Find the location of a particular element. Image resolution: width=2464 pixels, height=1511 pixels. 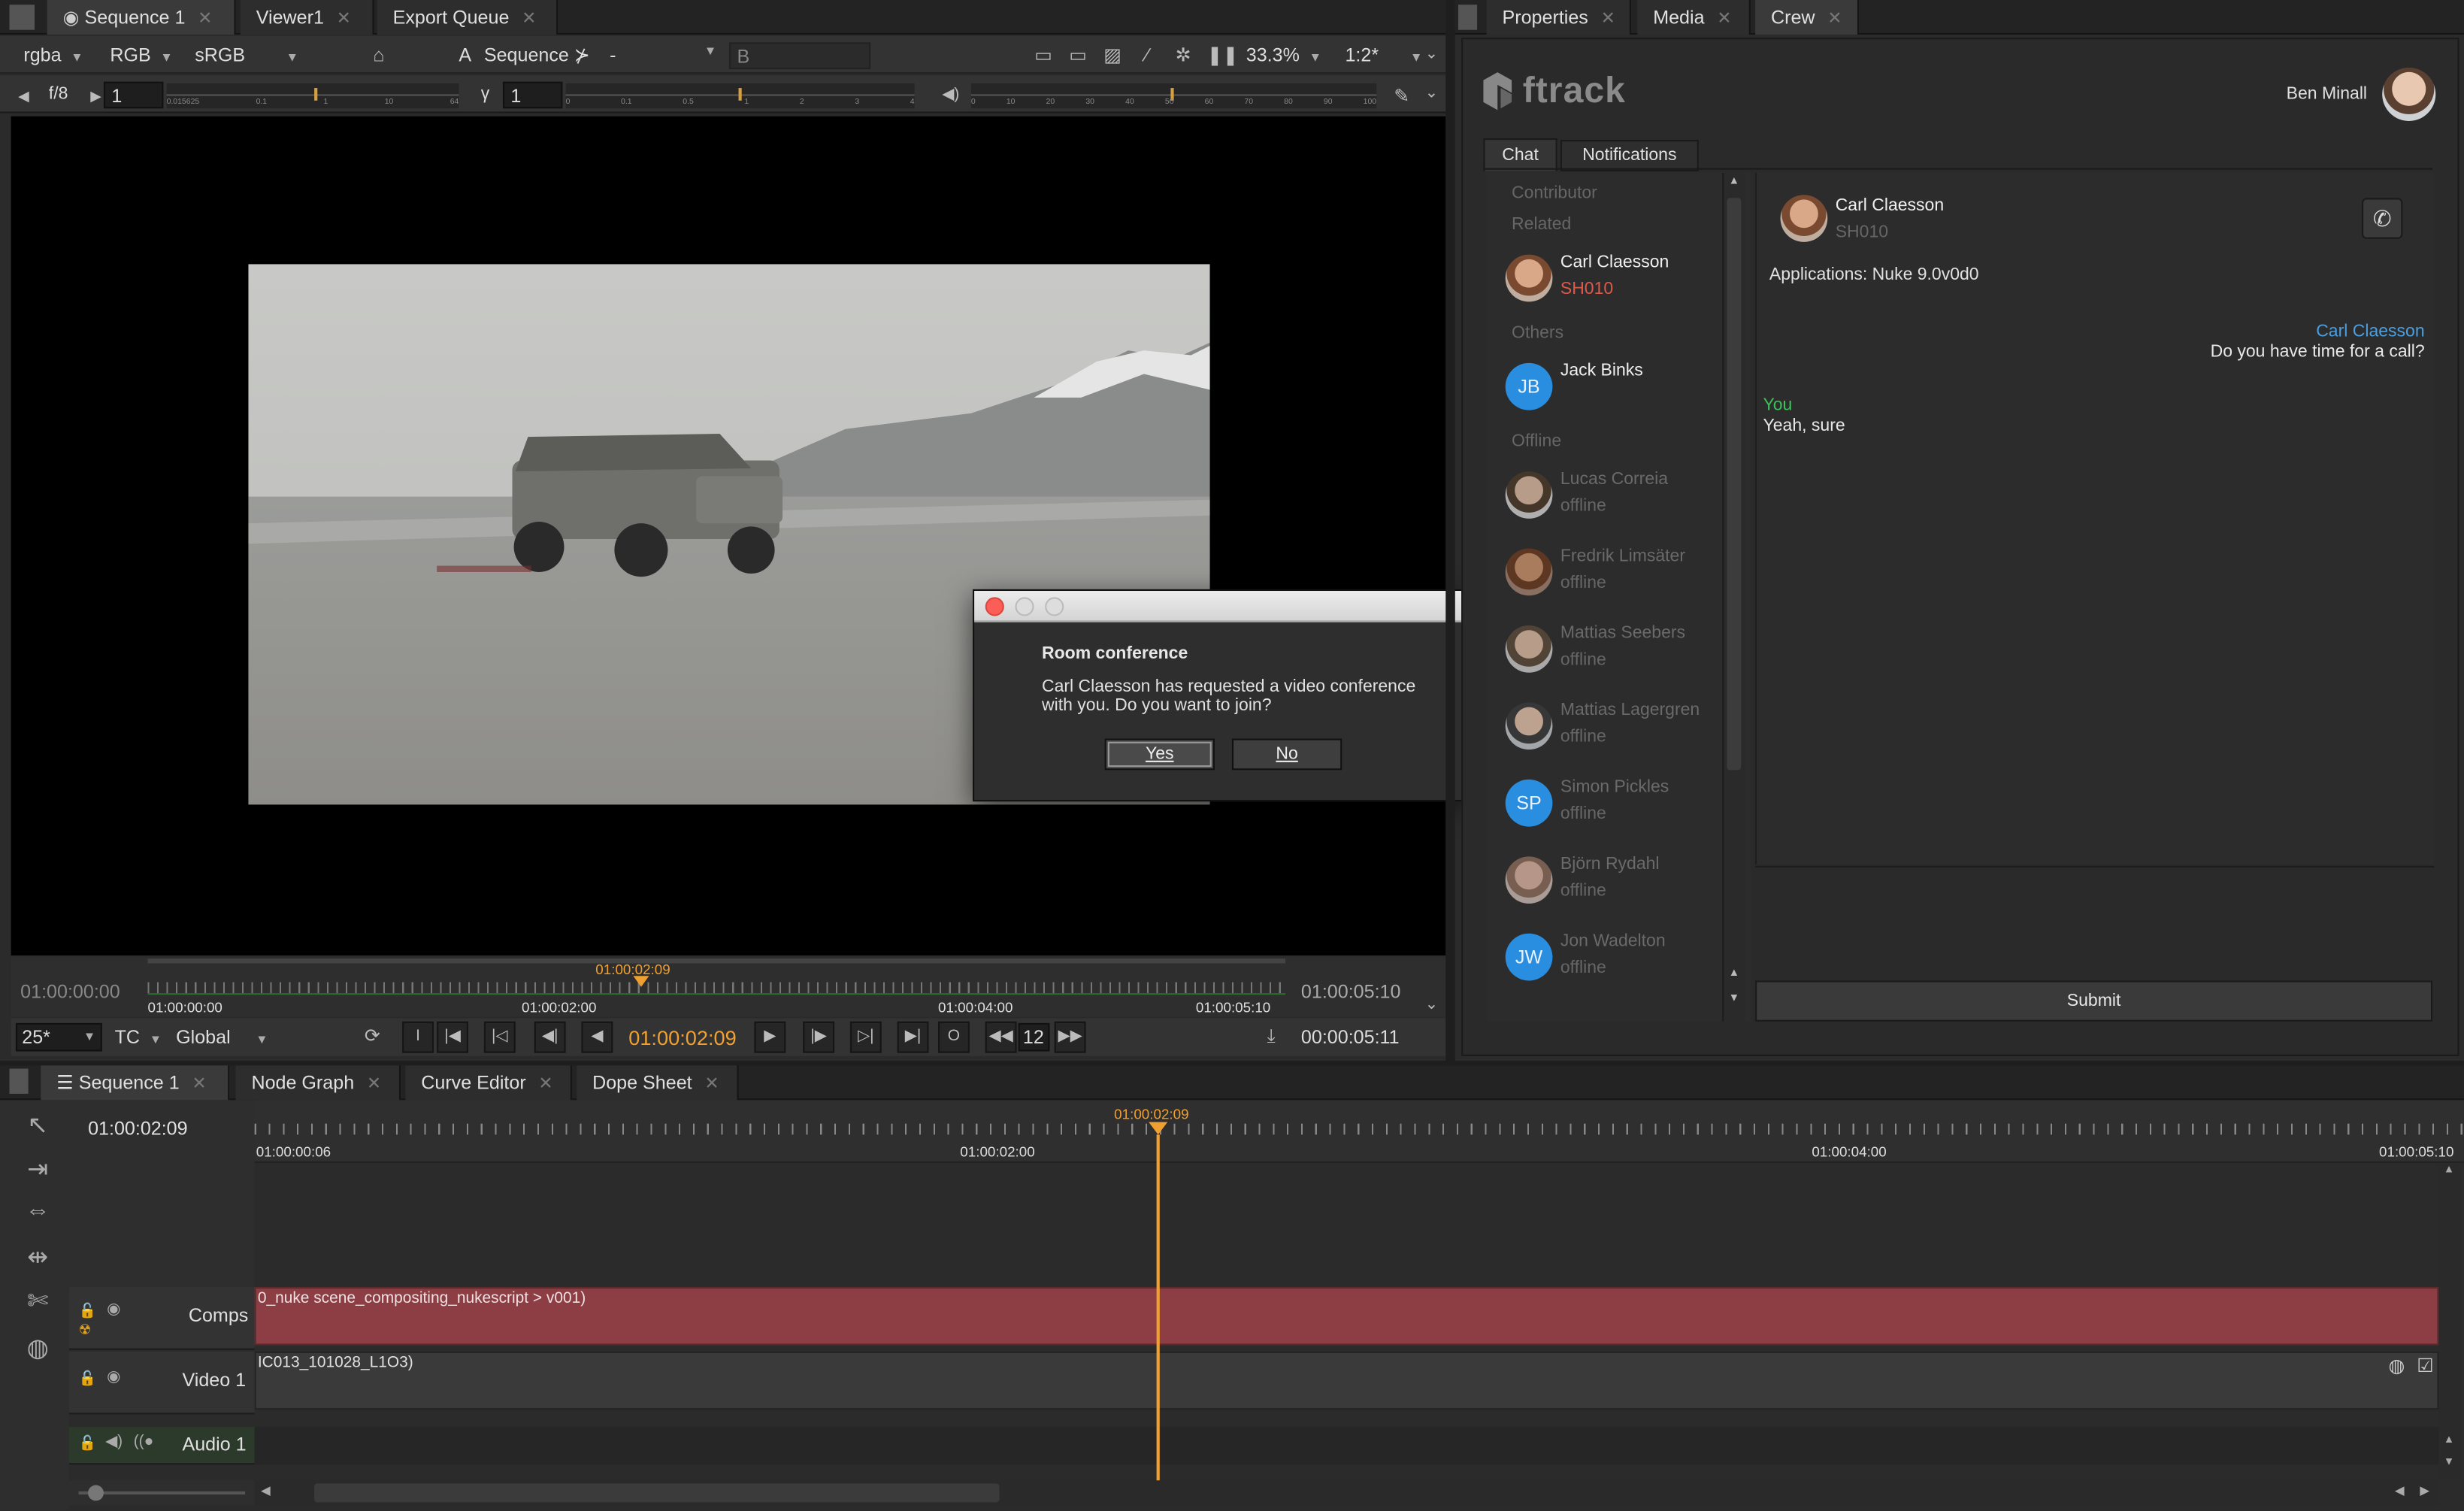

speaker-icon: ◀) is located at coordinates (114, 1443).